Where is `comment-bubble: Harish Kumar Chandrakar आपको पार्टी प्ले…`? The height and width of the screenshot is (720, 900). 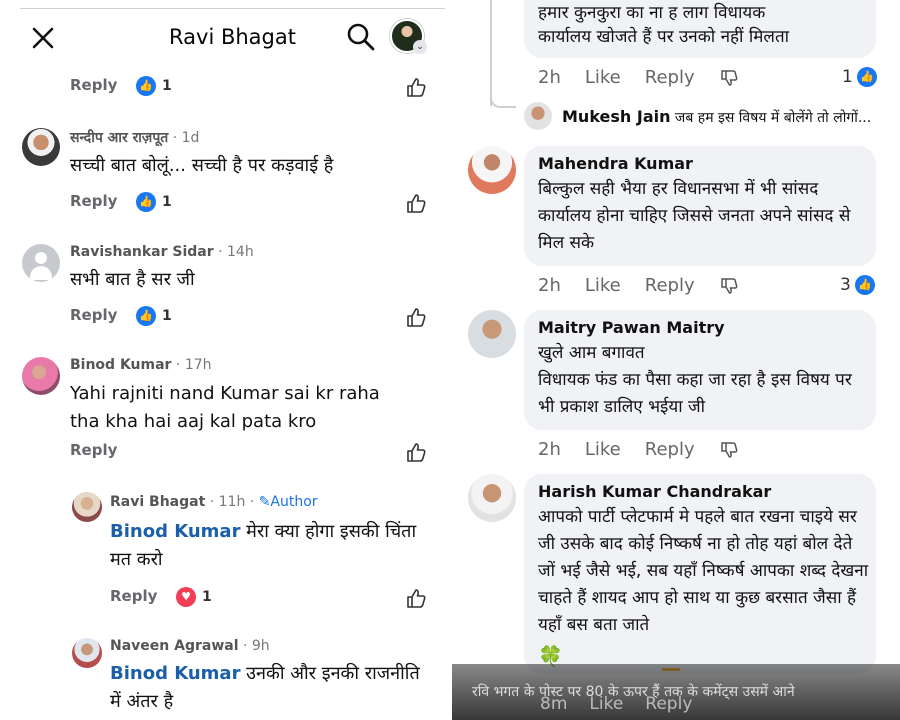 comment-bubble: Harish Kumar Chandrakar आपको पार्टी प्ले… is located at coordinates (700, 574).